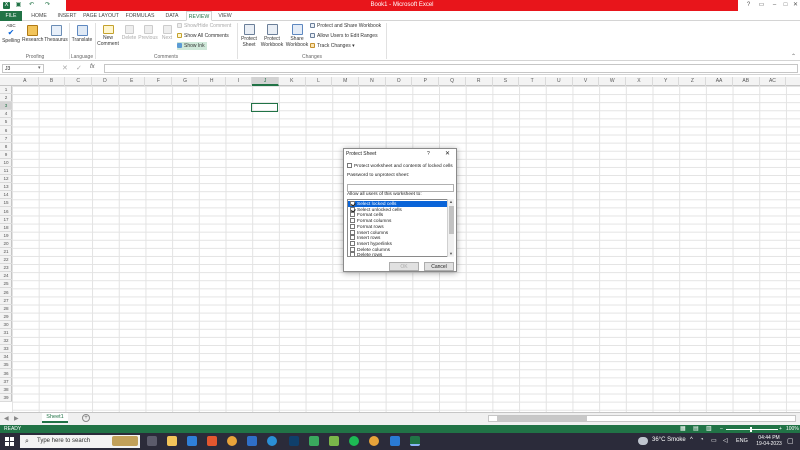 The image size is (800, 450). I want to click on permissions-scrollbar: ▲ ▼, so click(450, 228).